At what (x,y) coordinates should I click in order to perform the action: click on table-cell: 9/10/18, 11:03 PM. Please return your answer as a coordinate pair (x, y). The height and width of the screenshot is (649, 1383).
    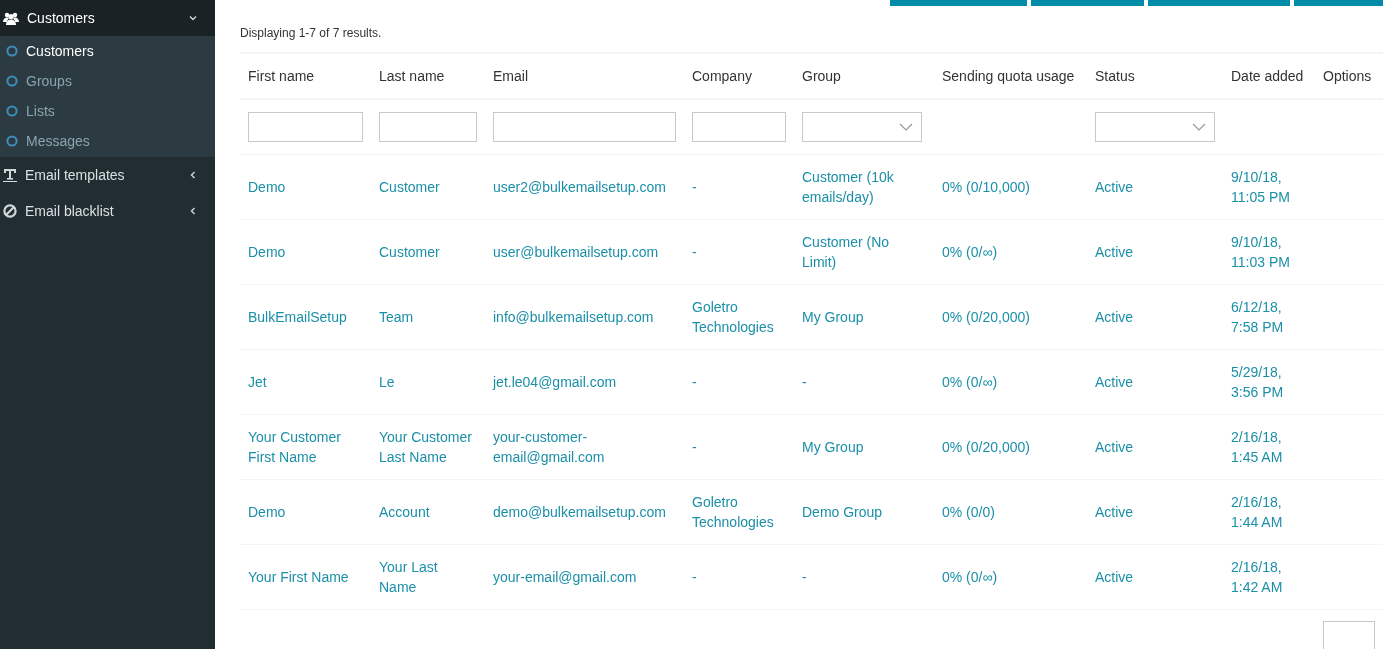
    Looking at the image, I should click on (1269, 252).